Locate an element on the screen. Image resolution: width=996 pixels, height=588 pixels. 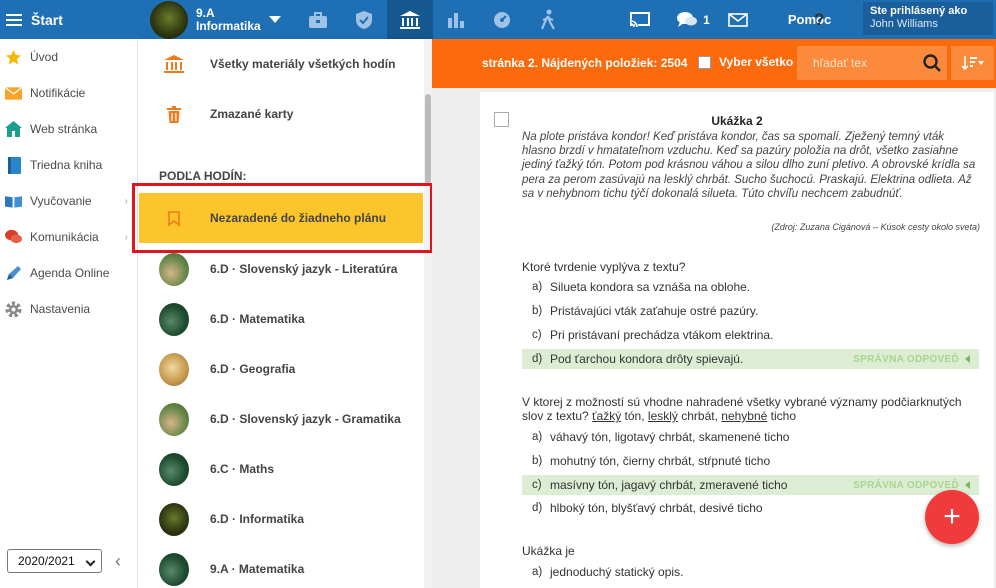
section-heading: PODĽA HODÍN: is located at coordinates (203, 176).